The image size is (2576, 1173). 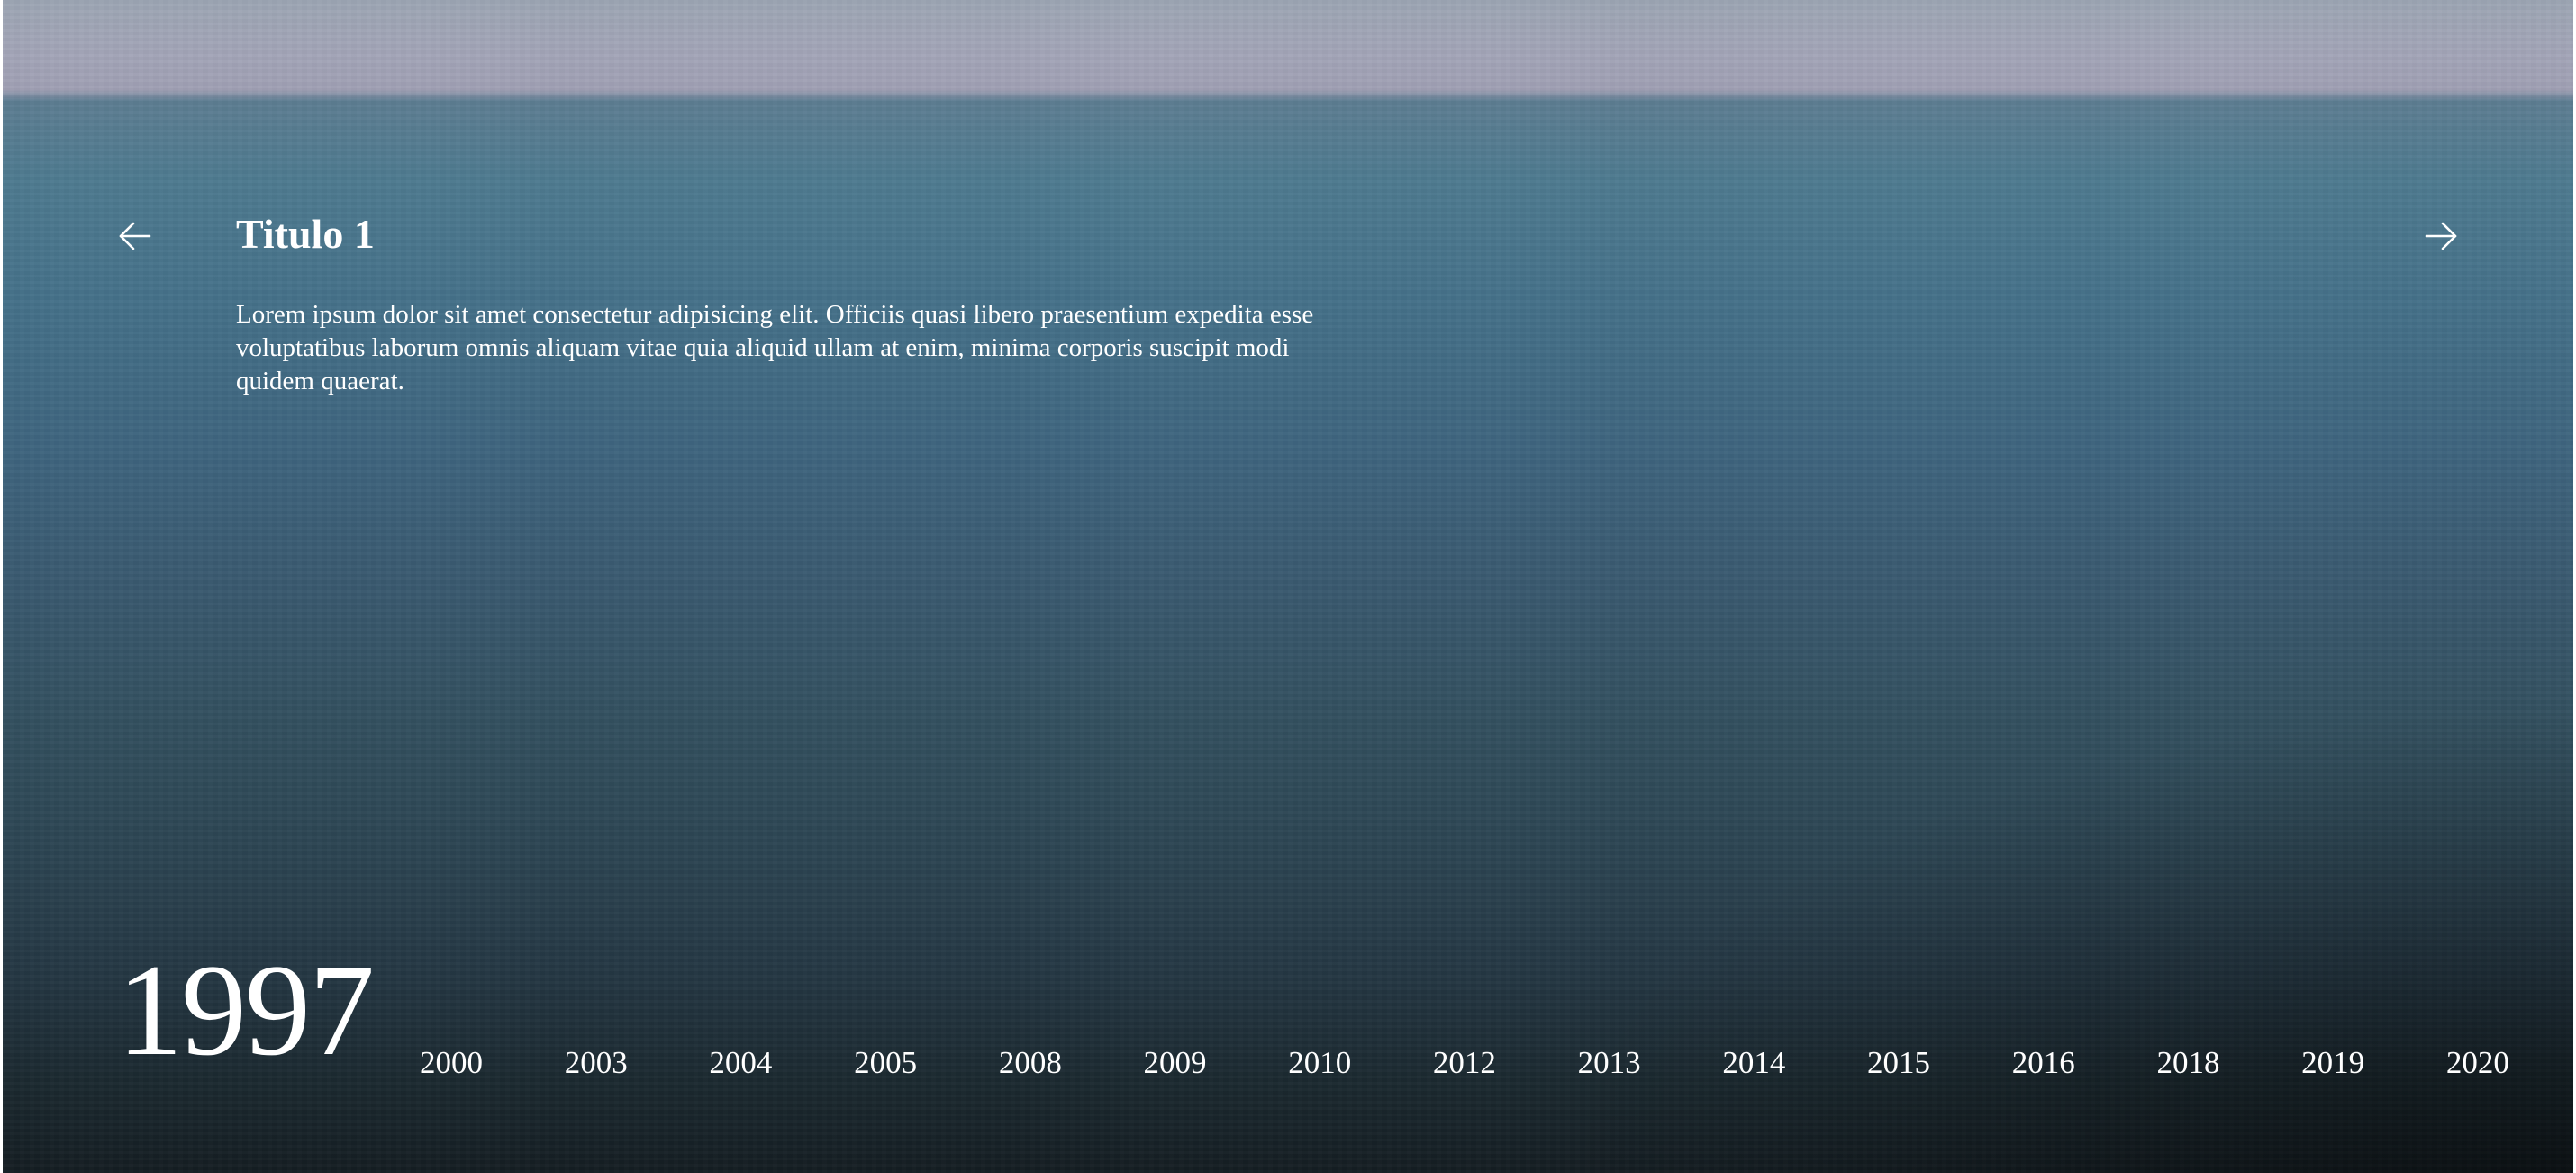 I want to click on left-edge, so click(x=1, y=586).